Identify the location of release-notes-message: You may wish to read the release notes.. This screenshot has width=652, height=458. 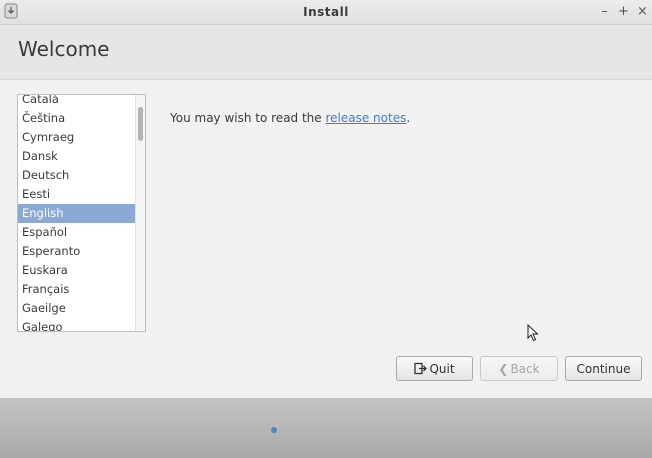
(290, 118).